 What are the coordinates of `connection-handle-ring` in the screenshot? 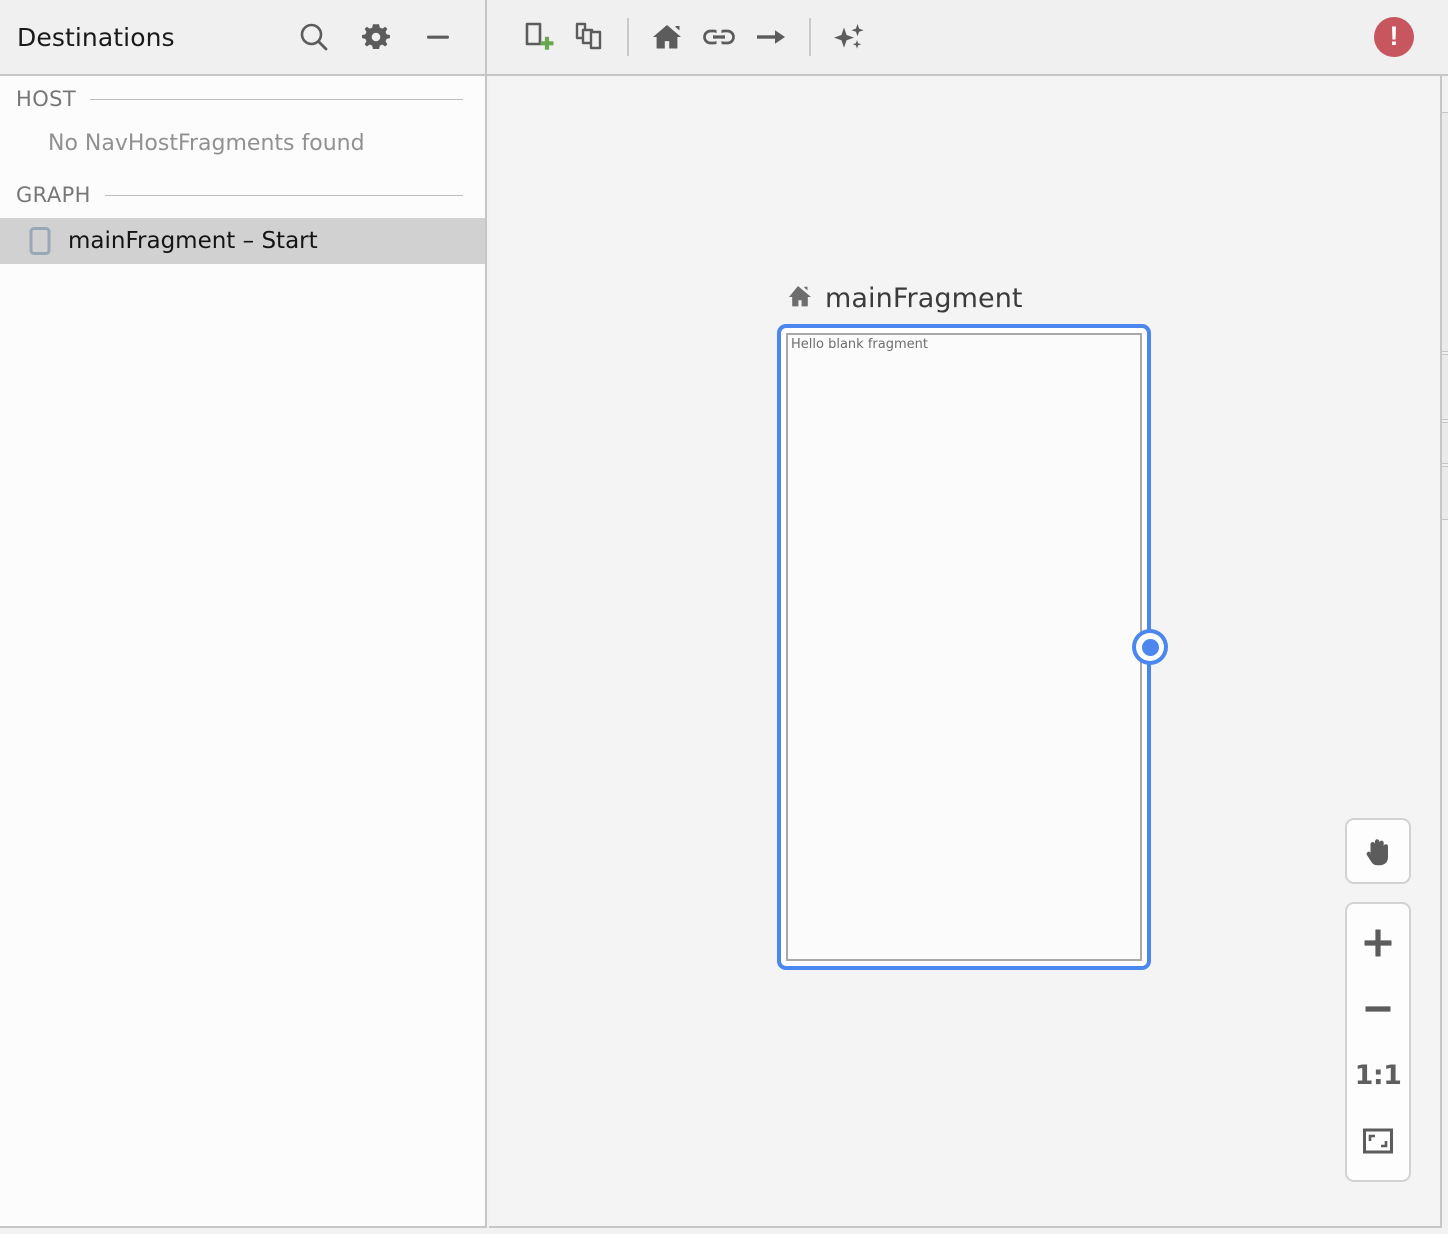 It's located at (1150, 647).